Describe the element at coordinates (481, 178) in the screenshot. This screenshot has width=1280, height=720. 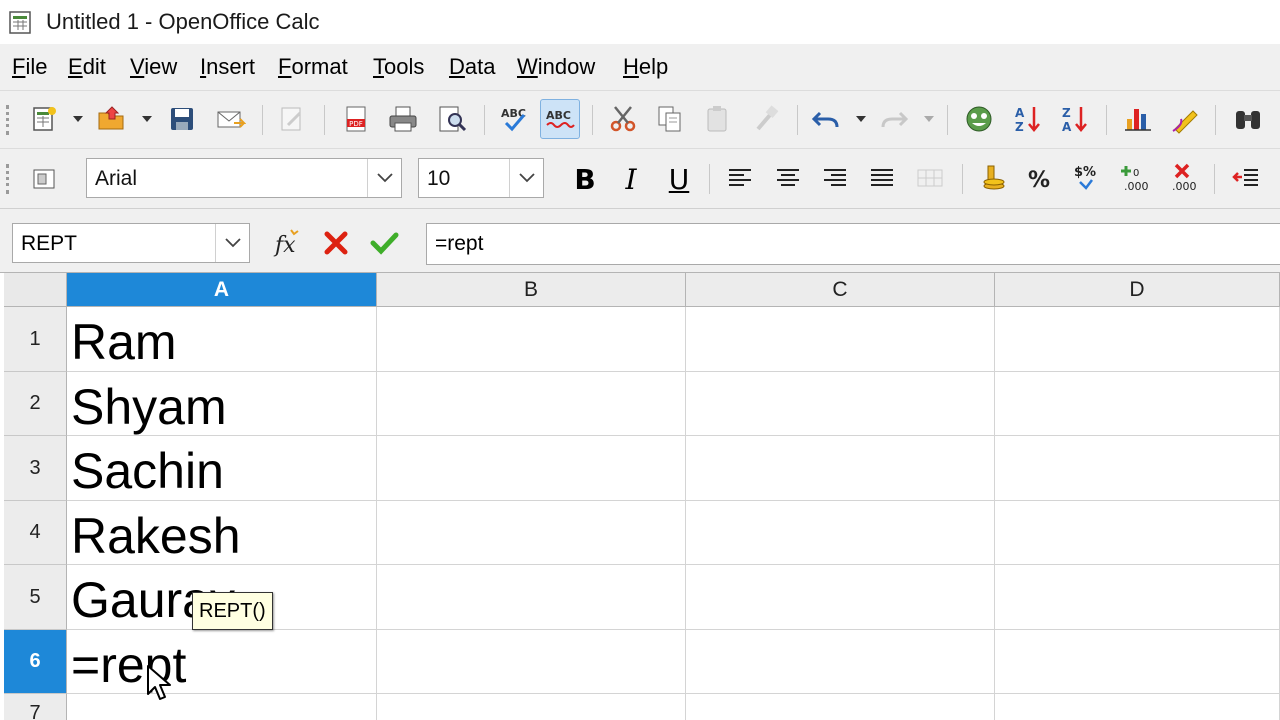
I see `font-size-combo: 10` at that location.